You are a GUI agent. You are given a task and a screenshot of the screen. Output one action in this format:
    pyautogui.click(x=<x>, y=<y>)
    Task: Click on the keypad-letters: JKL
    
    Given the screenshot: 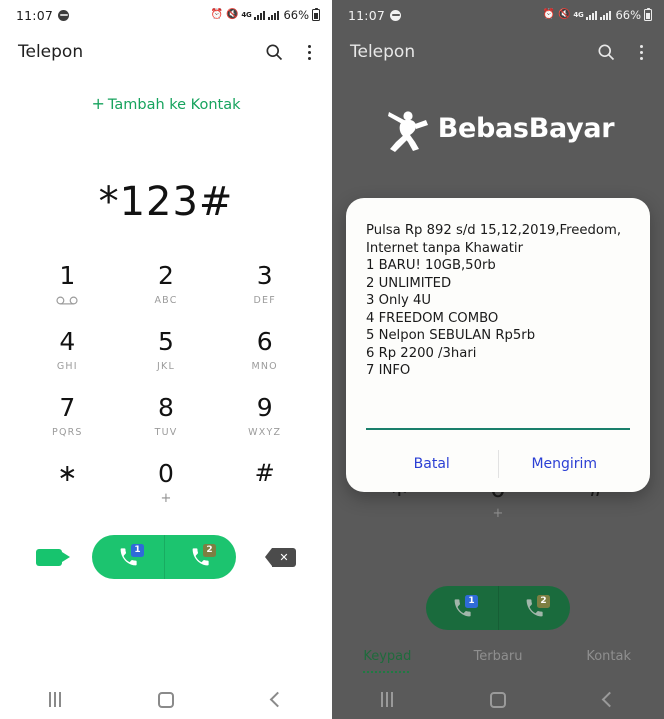 What is the action you would take?
    pyautogui.click(x=166, y=366)
    